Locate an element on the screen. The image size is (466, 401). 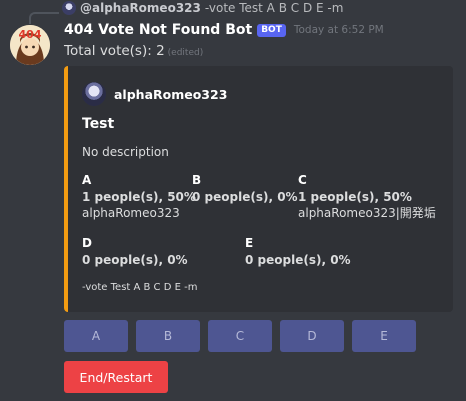
field-name: D is located at coordinates (87, 243).